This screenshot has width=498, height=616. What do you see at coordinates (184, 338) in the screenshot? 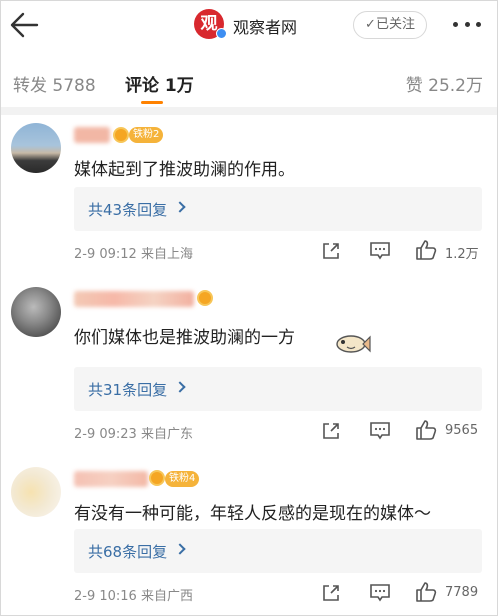
I see `comment-text: 你们媒体也是推波助澜的一方` at bounding box center [184, 338].